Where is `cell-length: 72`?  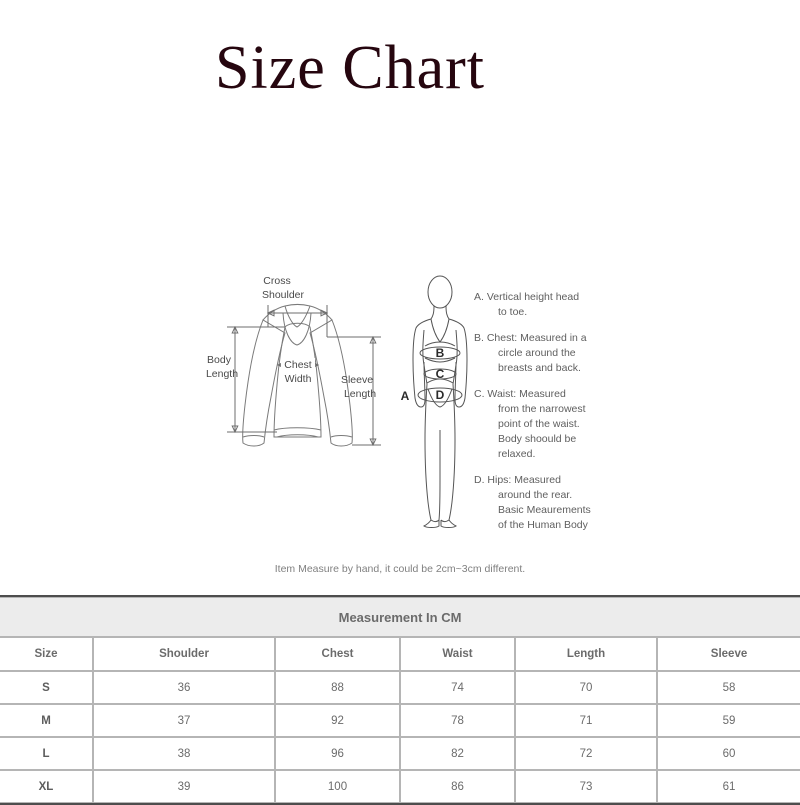
cell-length: 72 is located at coordinates (586, 753).